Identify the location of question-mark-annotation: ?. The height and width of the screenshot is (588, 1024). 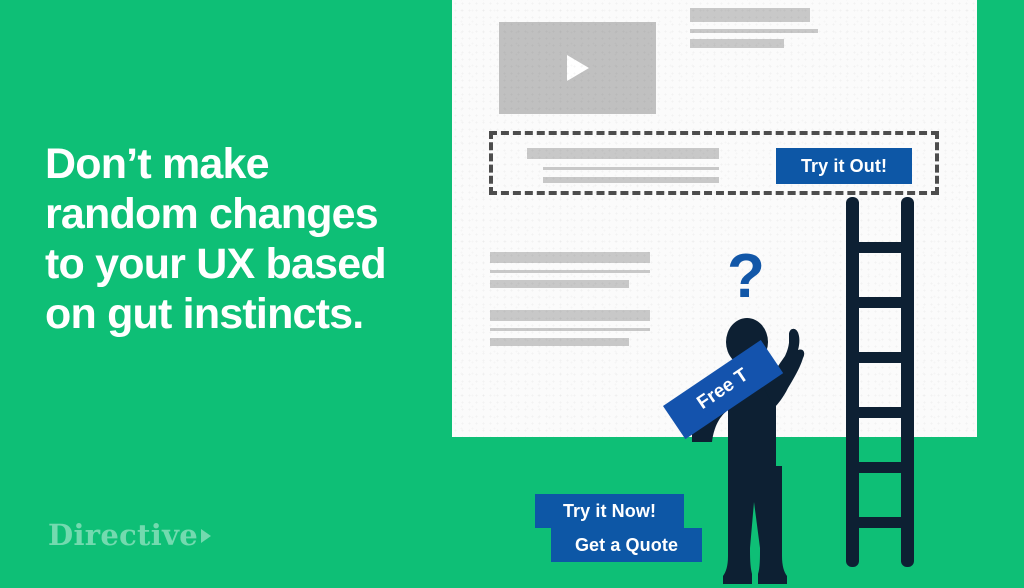
(746, 276).